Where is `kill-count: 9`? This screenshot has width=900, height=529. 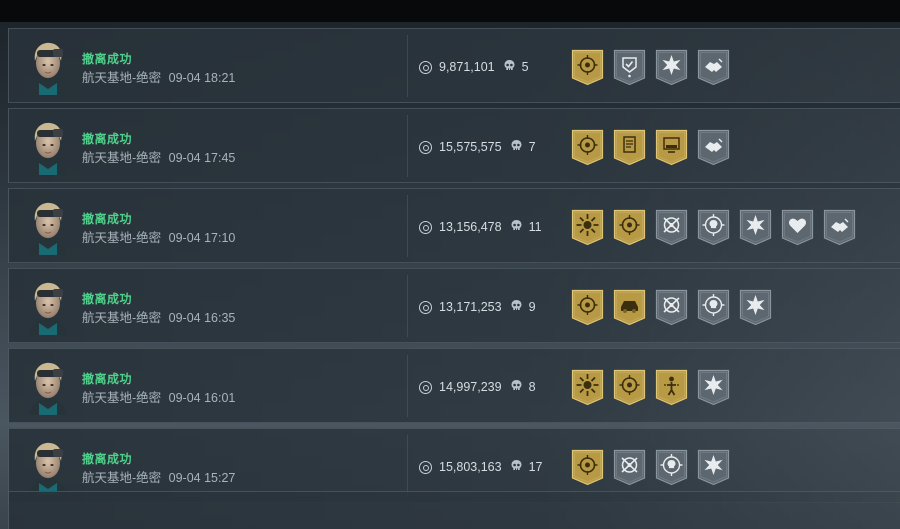 kill-count: 9 is located at coordinates (532, 307).